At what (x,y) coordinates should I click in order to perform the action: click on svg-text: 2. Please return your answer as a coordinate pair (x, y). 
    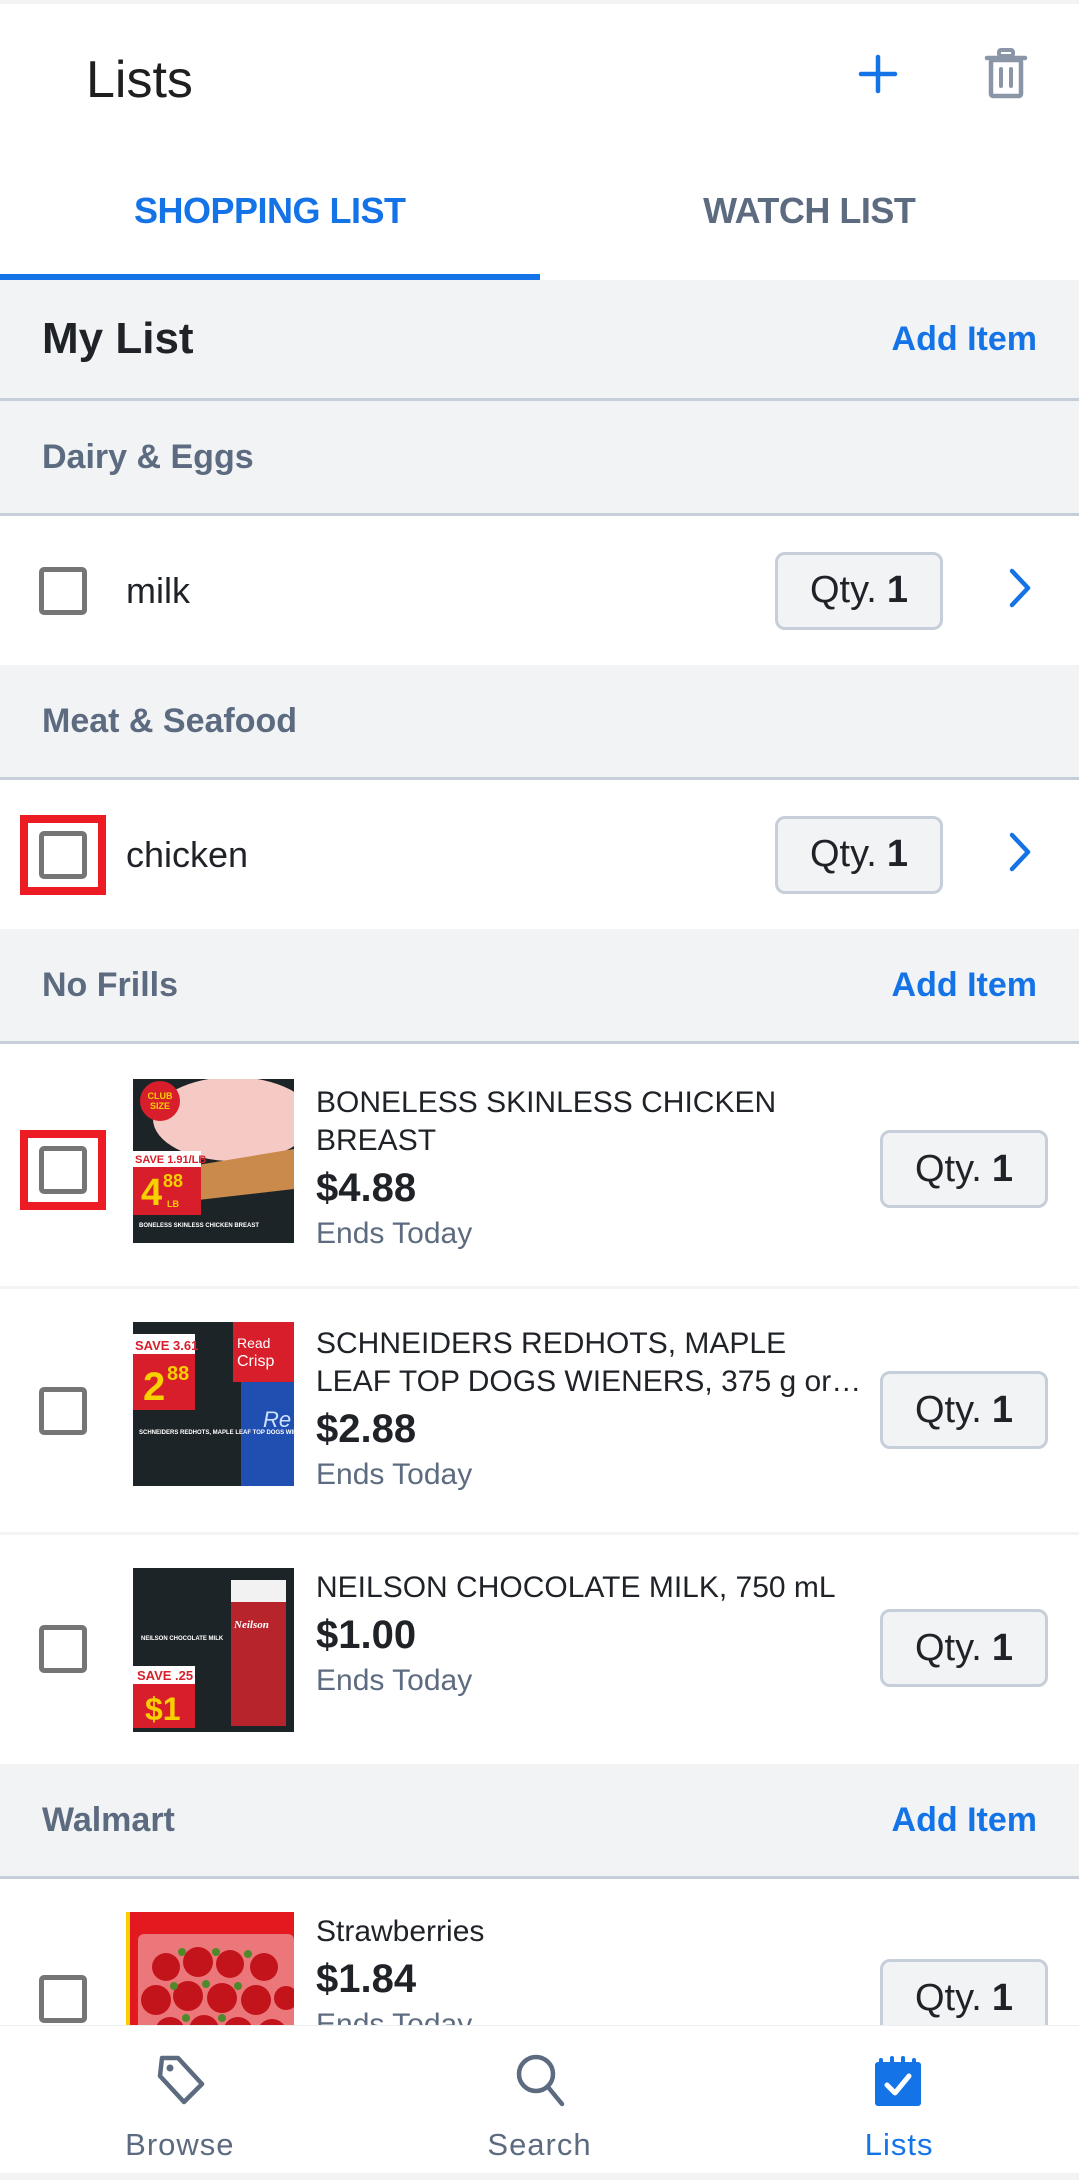
    Looking at the image, I should click on (154, 1387).